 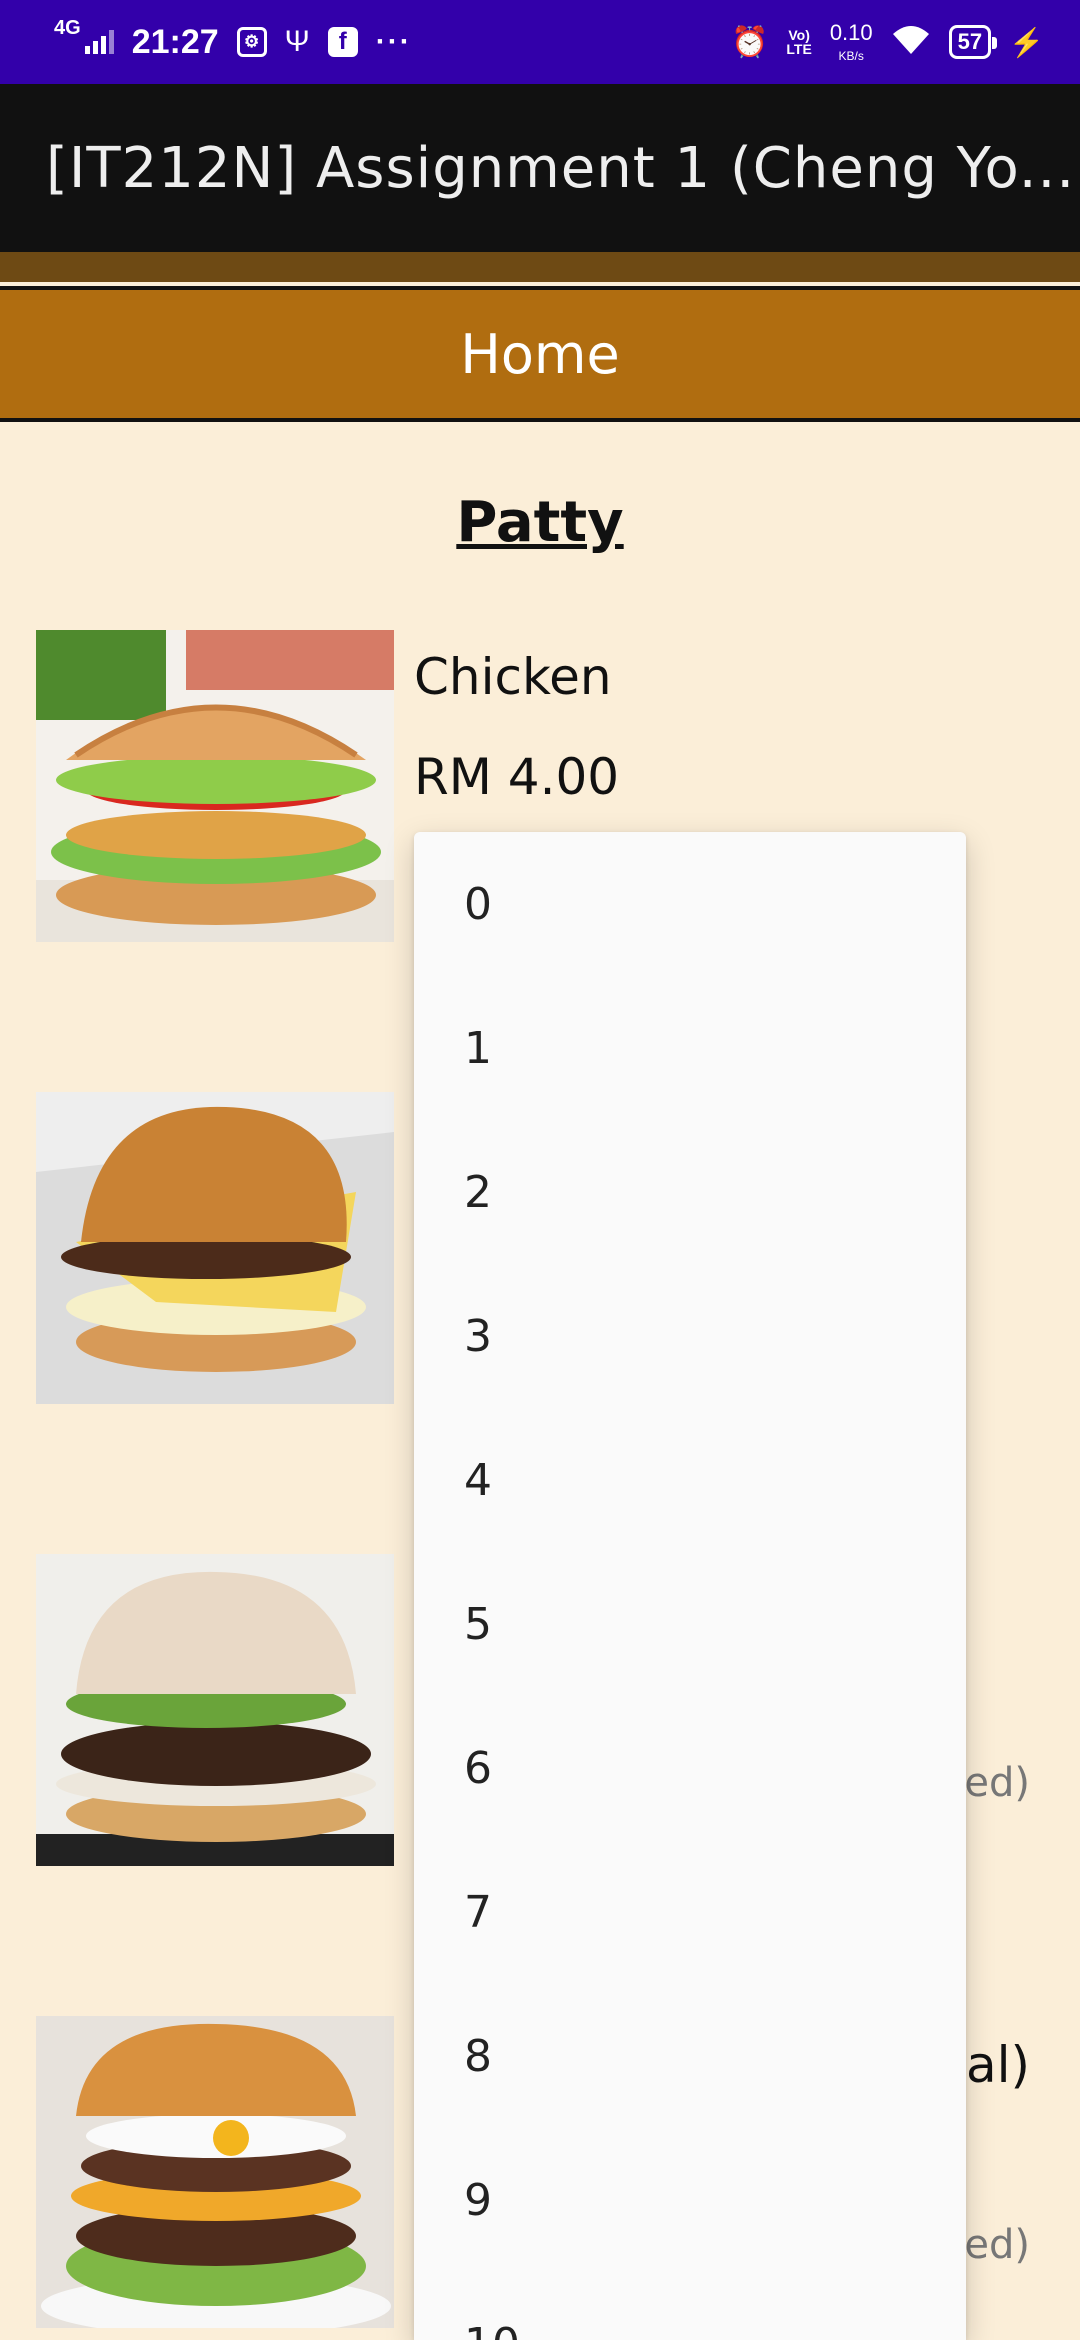 What do you see at coordinates (215, 1248) in the screenshot?
I see `egg-burger-image` at bounding box center [215, 1248].